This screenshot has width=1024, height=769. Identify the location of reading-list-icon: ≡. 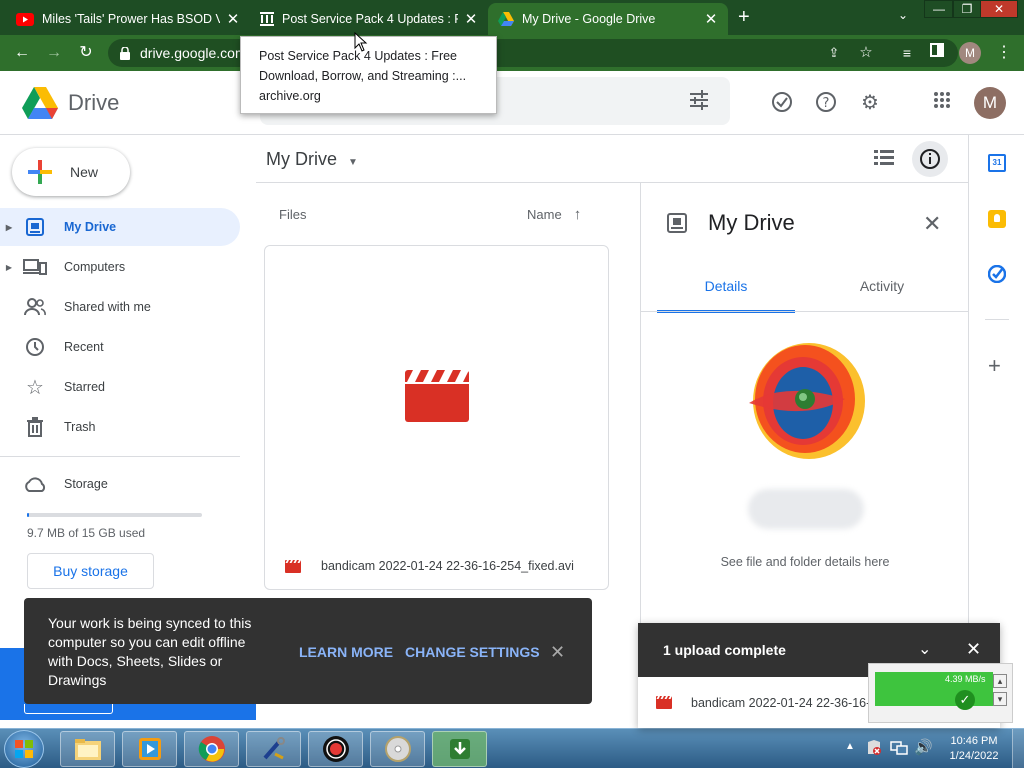
(907, 53).